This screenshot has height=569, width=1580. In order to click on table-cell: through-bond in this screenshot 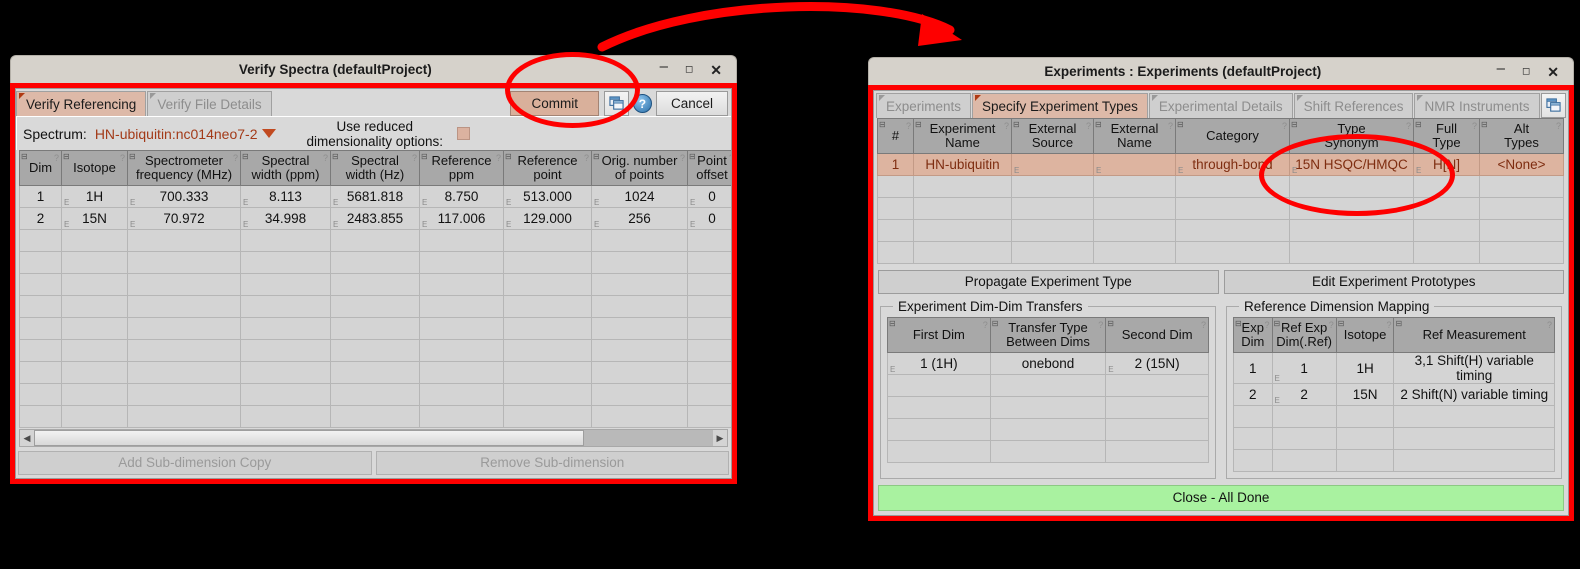, I will do `click(1232, 164)`.